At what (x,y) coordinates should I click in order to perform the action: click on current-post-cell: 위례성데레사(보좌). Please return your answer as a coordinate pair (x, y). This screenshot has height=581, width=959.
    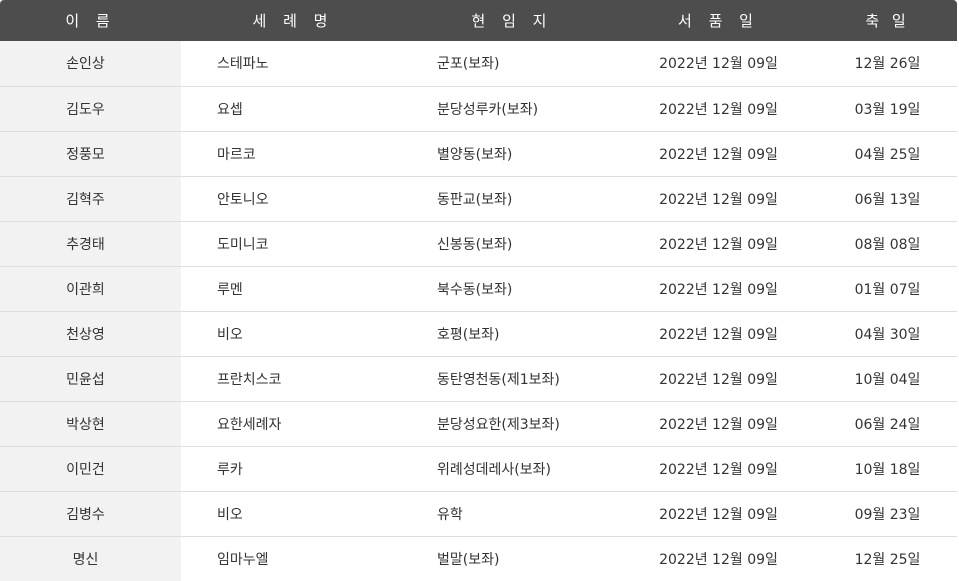
    Looking at the image, I should click on (512, 469).